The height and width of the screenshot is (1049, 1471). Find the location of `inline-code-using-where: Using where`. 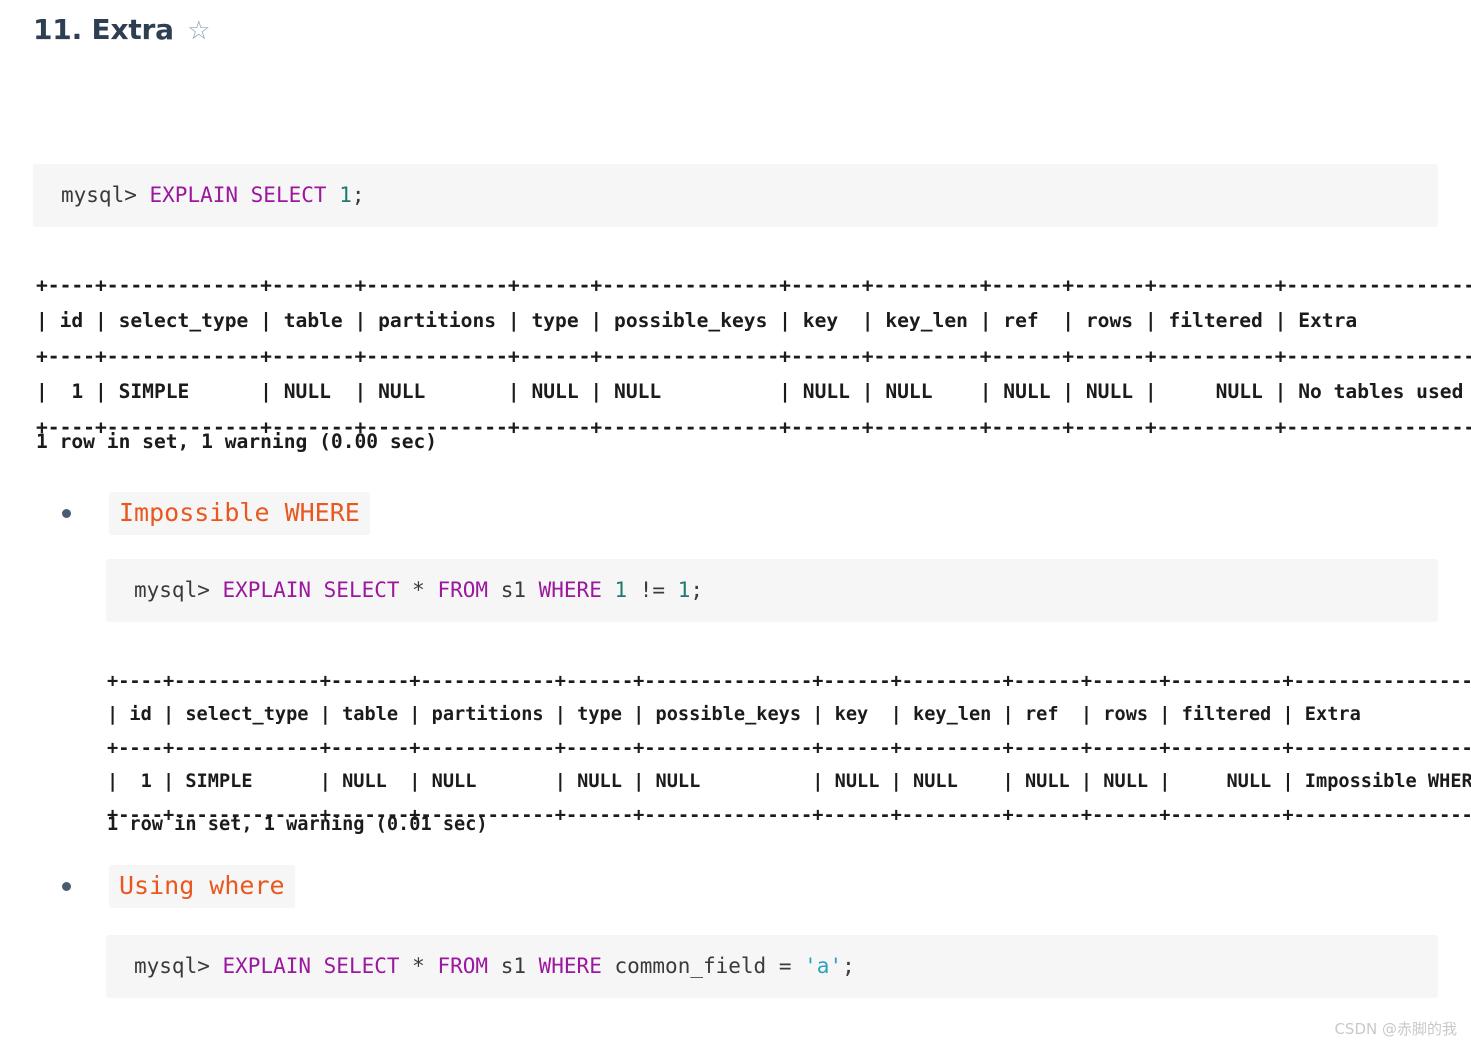

inline-code-using-where: Using where is located at coordinates (202, 886).